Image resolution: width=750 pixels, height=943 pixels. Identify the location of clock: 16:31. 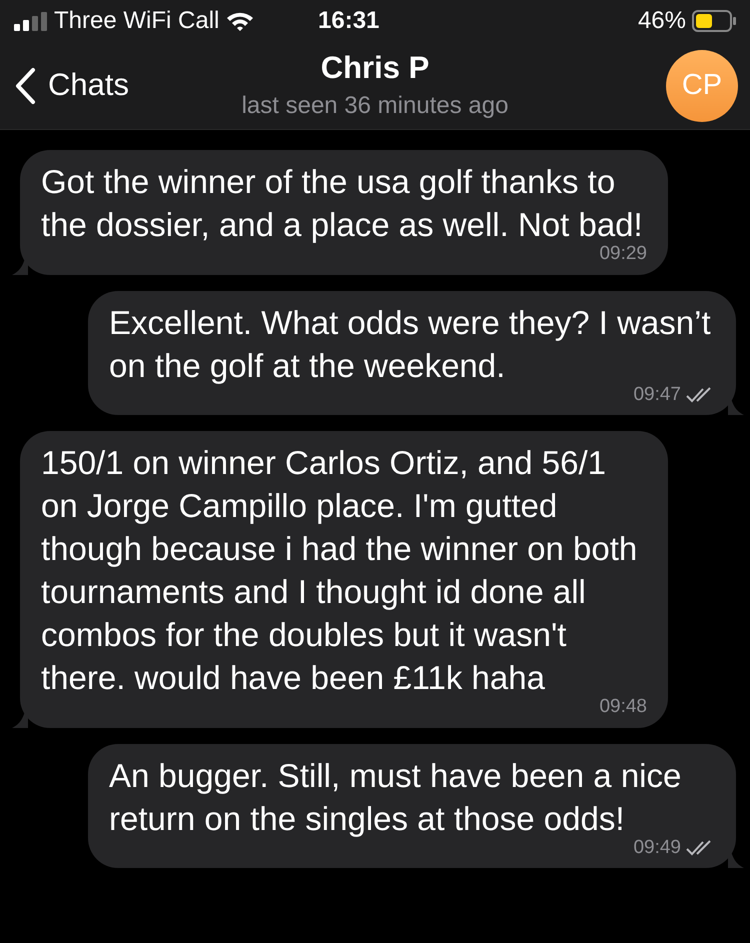
(349, 21).